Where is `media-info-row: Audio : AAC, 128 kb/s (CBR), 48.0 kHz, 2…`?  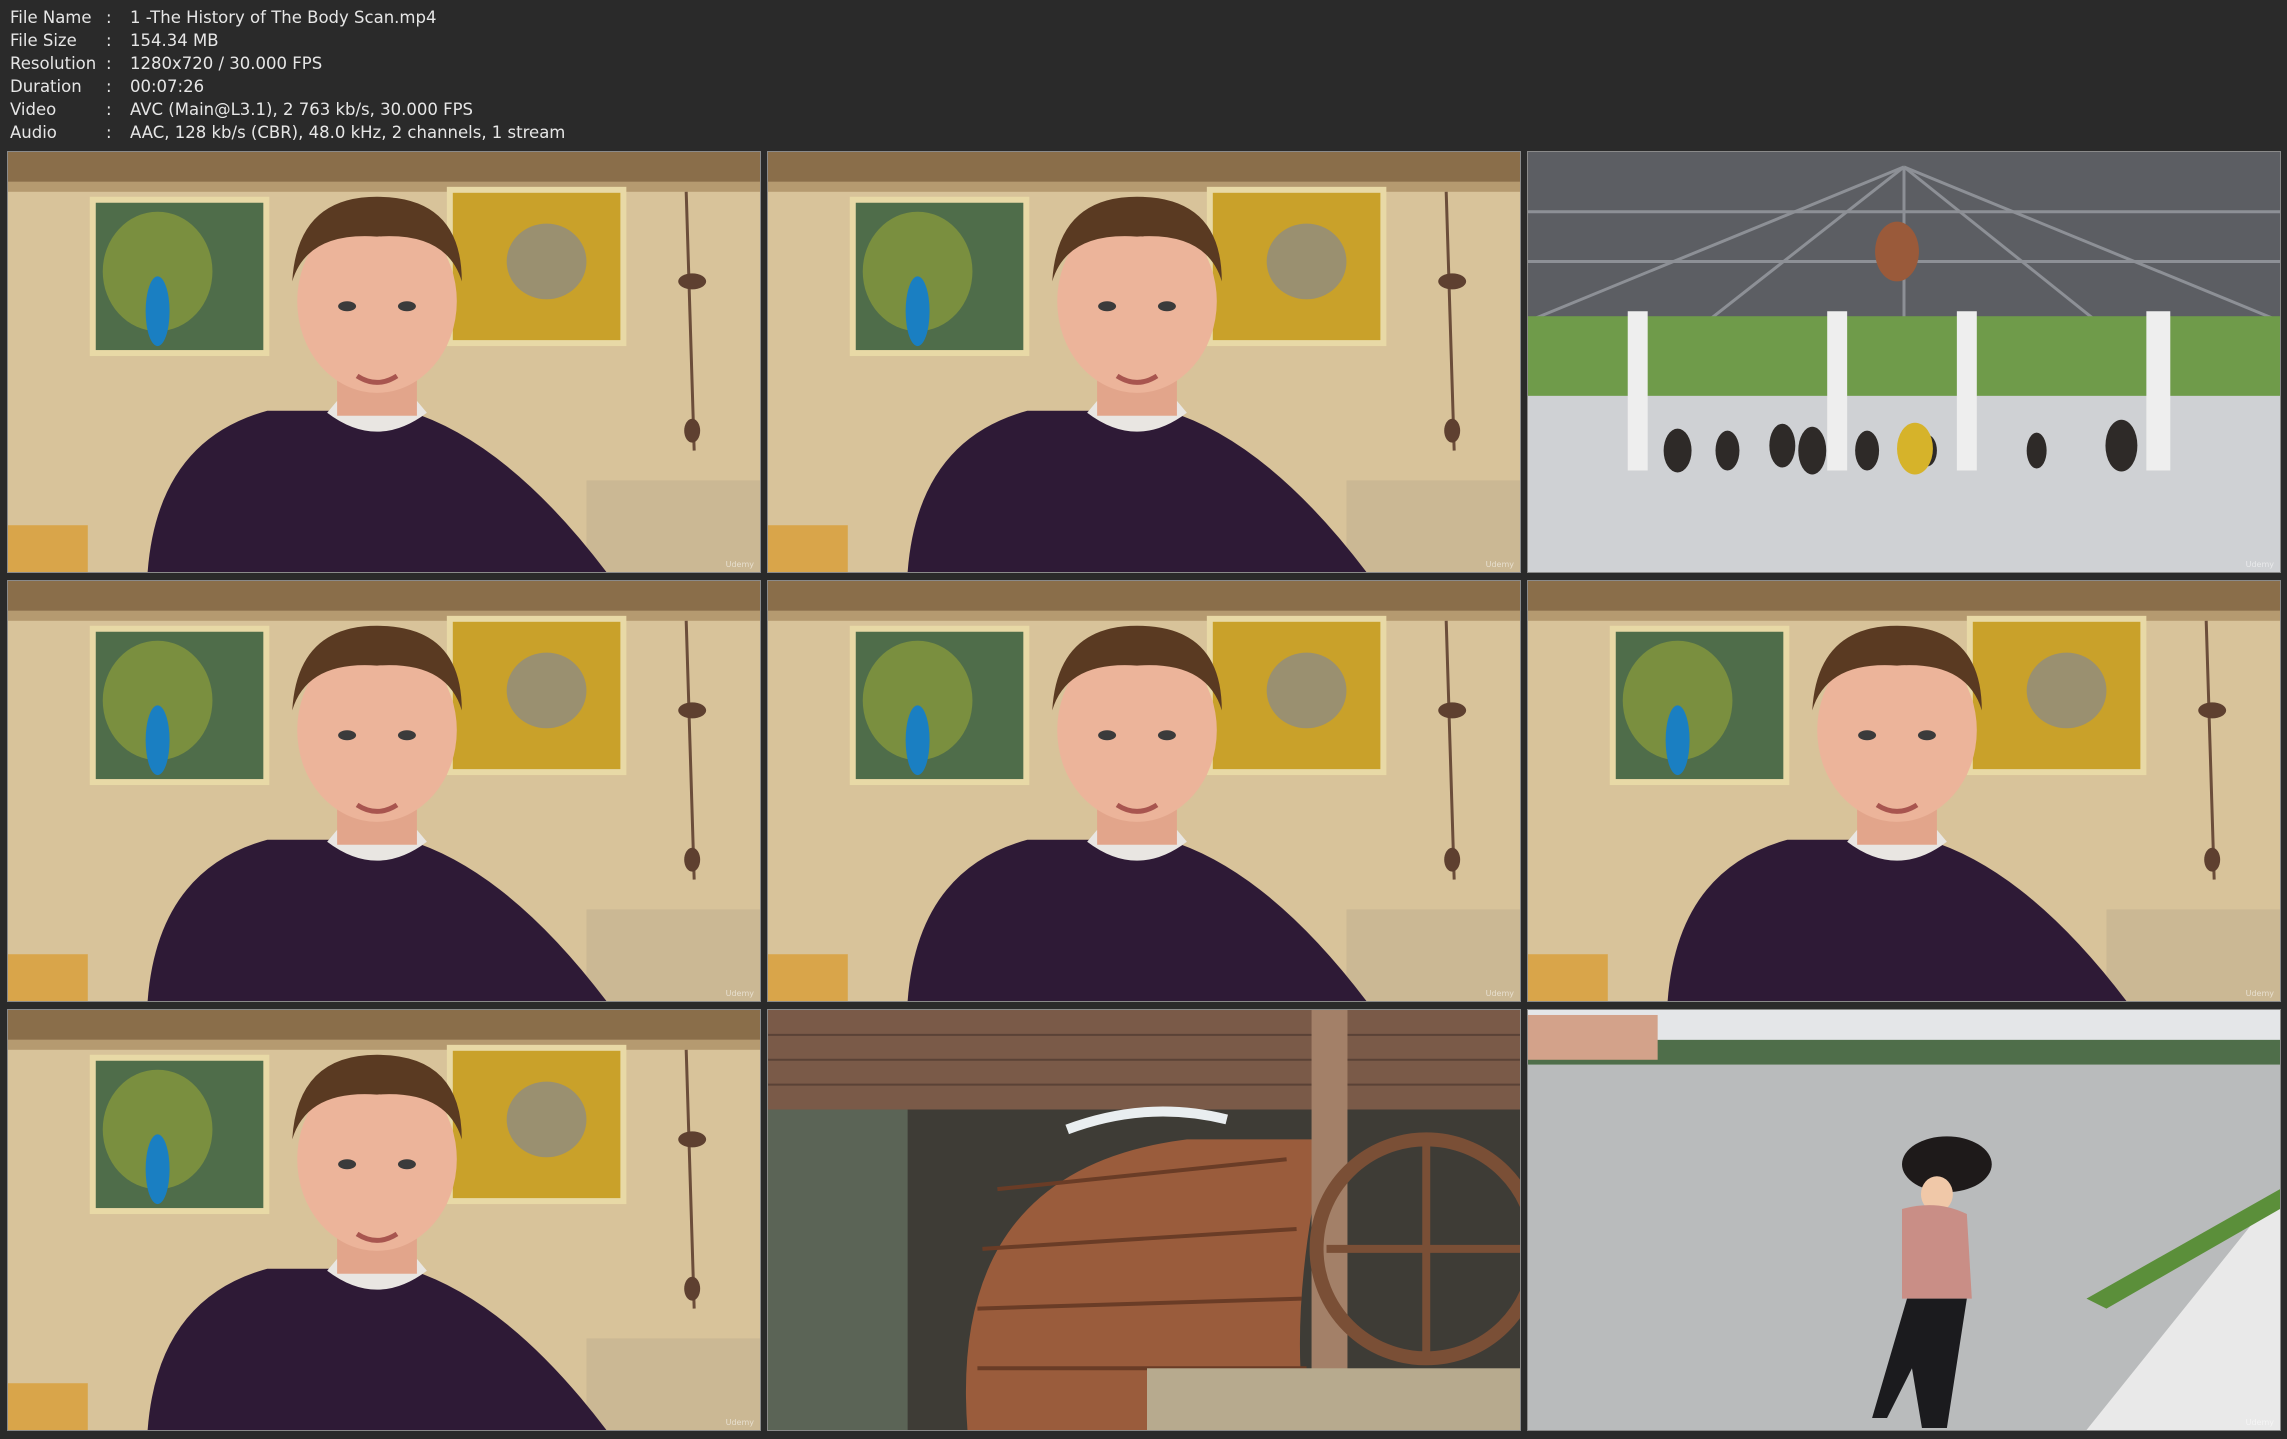
media-info-row: Audio : AAC, 128 kb/s (CBR), 48.0 kHz, 2… is located at coordinates (287, 132).